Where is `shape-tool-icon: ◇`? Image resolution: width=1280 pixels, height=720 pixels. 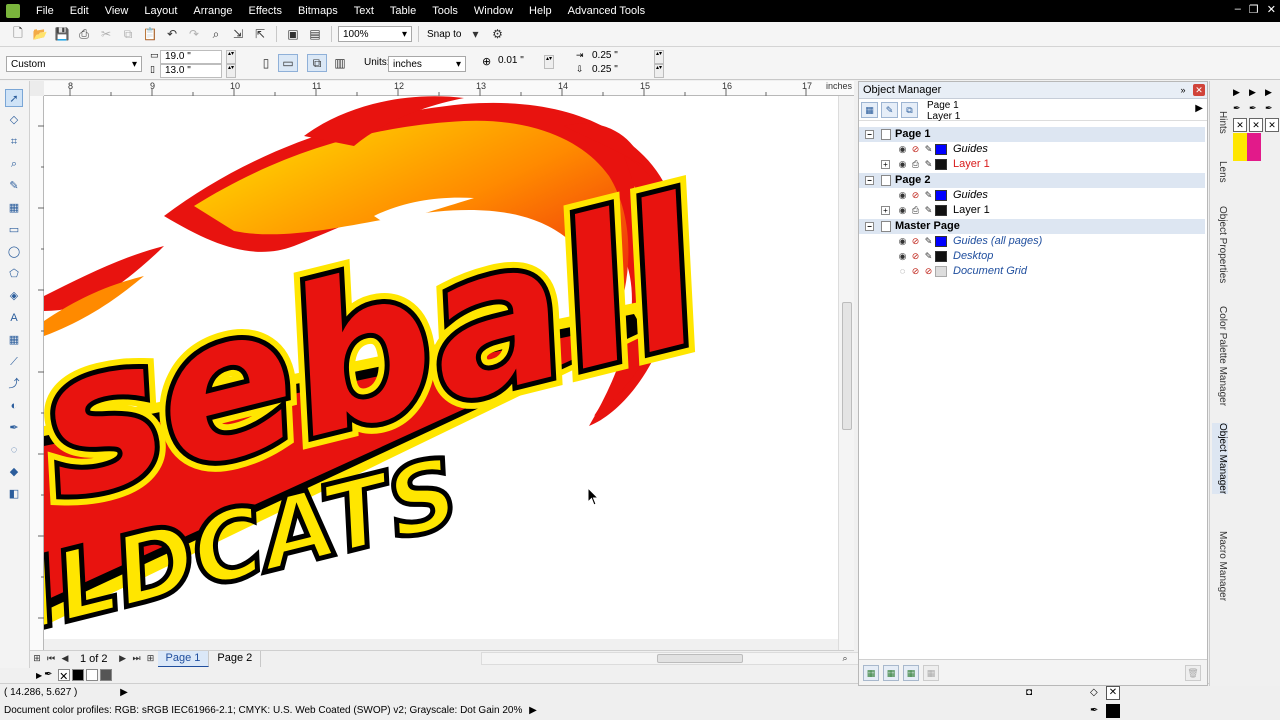 shape-tool-icon: ◇ is located at coordinates (14, 120).